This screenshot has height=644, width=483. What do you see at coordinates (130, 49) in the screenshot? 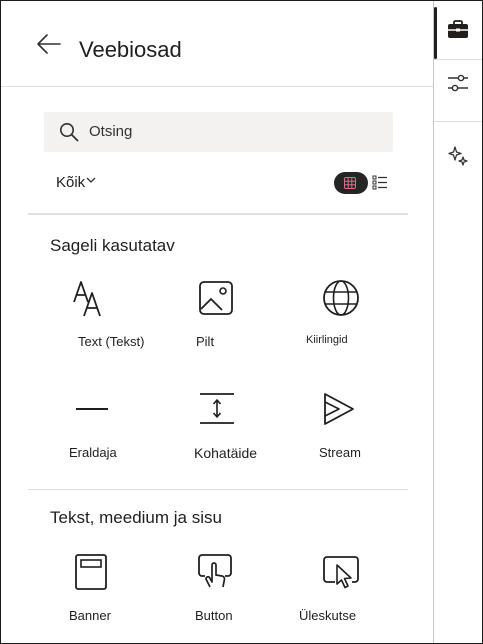
I see `panel-title: Veebiosad` at bounding box center [130, 49].